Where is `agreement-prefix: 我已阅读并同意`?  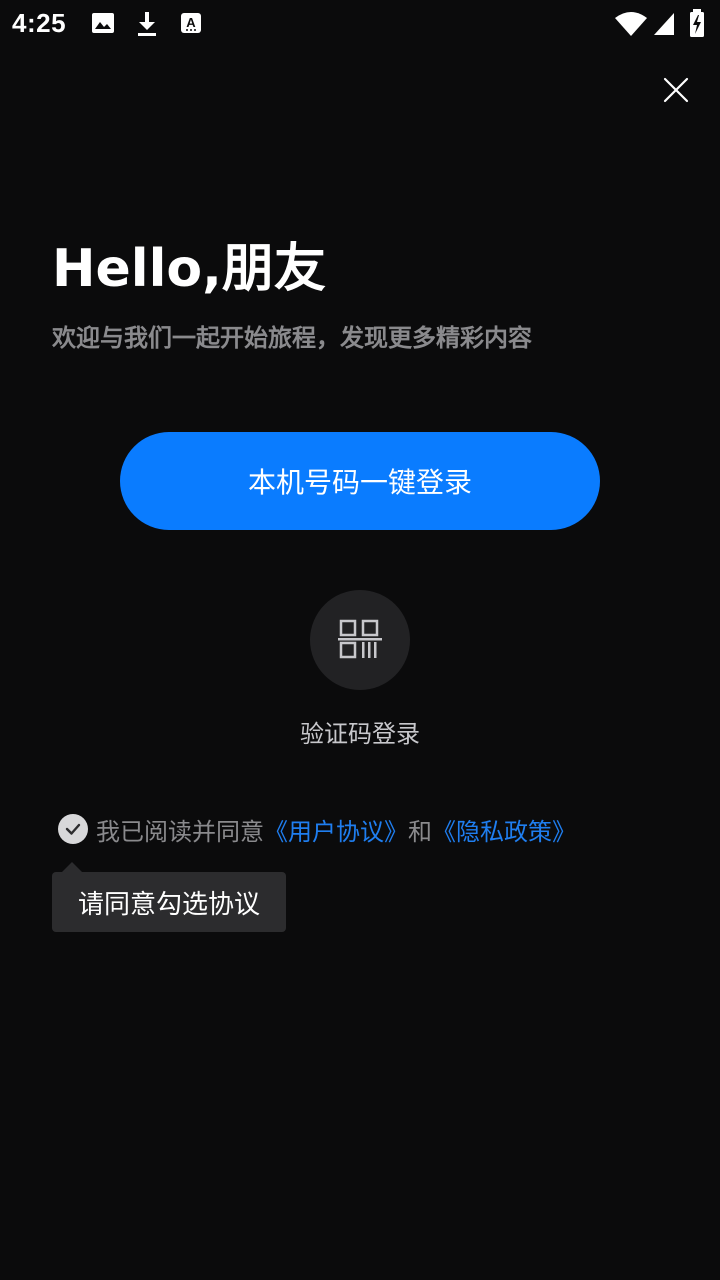 agreement-prefix: 我已阅读并同意 is located at coordinates (180, 831).